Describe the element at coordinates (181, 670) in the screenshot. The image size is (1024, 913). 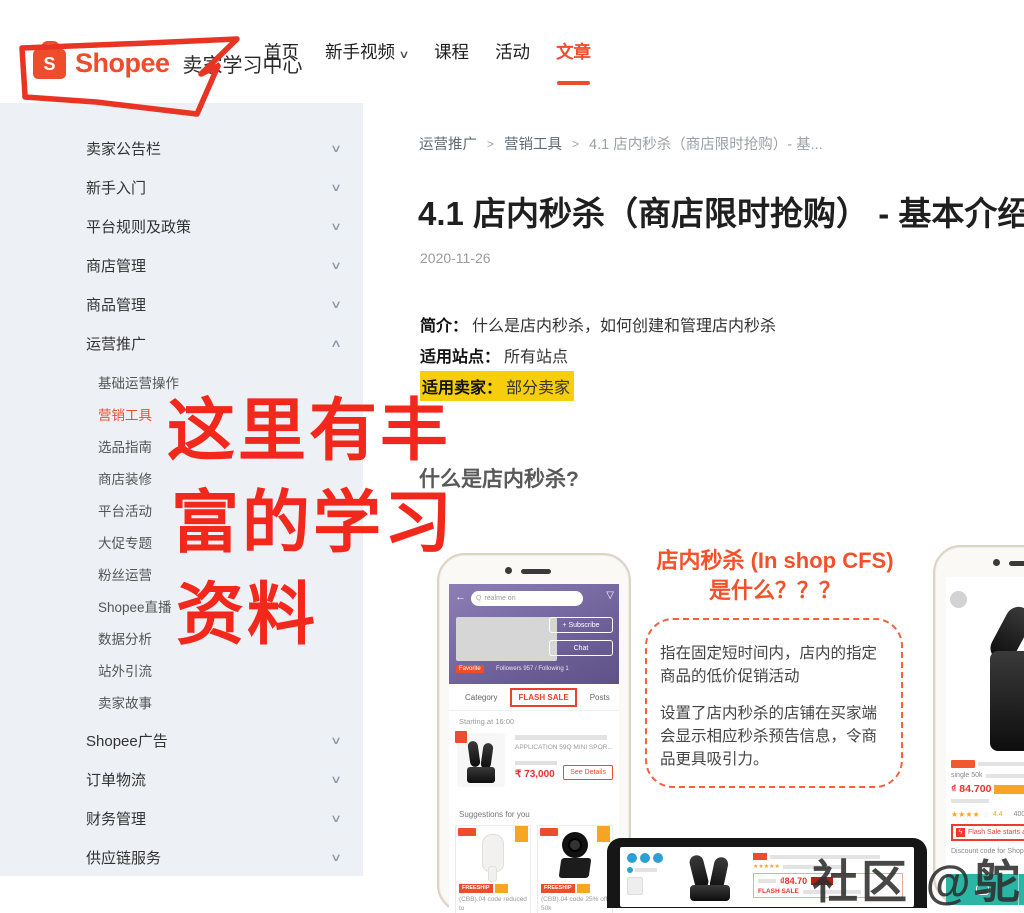
I see `sidebar-subitem-offsite-traffic: 站外引流` at that location.